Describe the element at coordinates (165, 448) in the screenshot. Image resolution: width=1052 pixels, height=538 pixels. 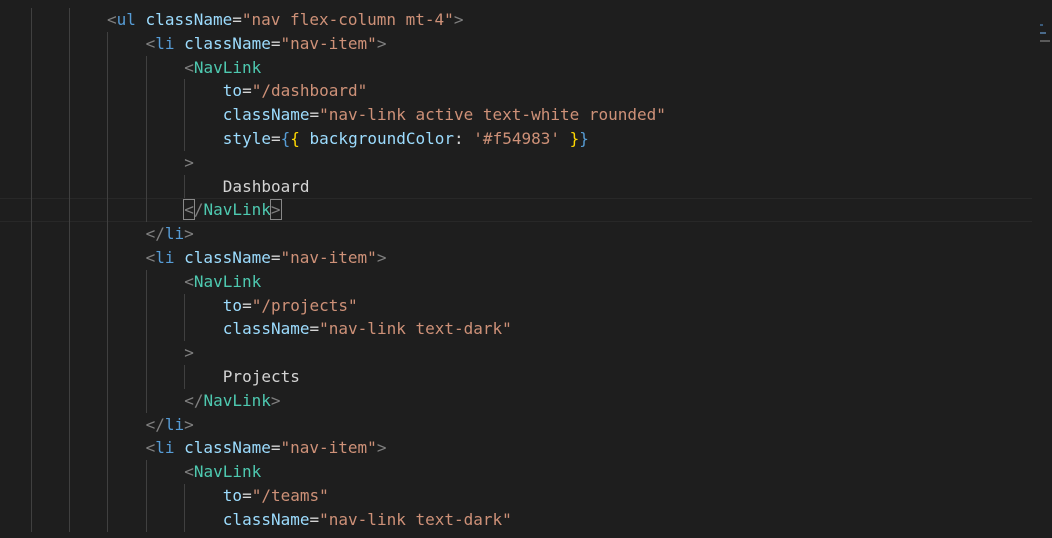
I see `code-token: li` at that location.